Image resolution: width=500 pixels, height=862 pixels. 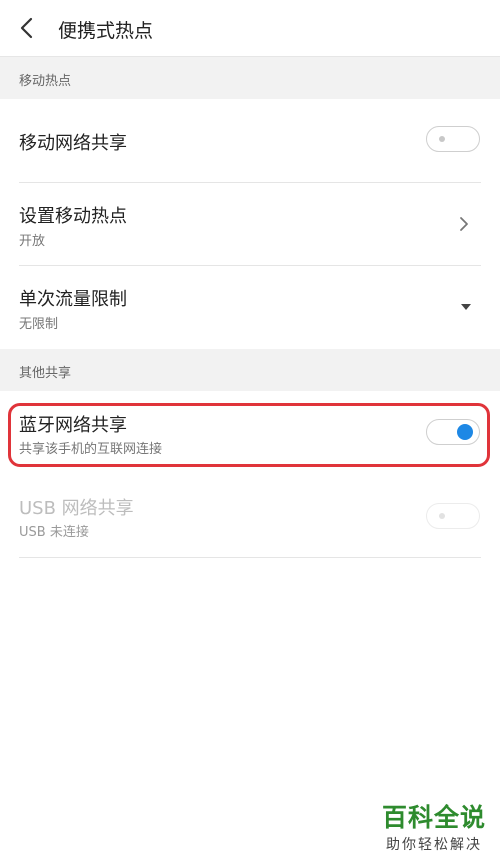 I want to click on dropdown-arrow-icon, so click(x=466, y=307).